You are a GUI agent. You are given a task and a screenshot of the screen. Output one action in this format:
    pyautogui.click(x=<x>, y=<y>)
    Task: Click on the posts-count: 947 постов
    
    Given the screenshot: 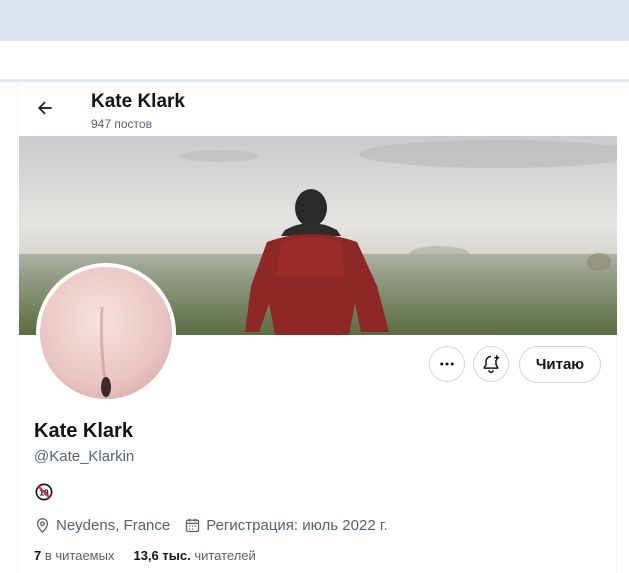 What is the action you would take?
    pyautogui.click(x=121, y=124)
    